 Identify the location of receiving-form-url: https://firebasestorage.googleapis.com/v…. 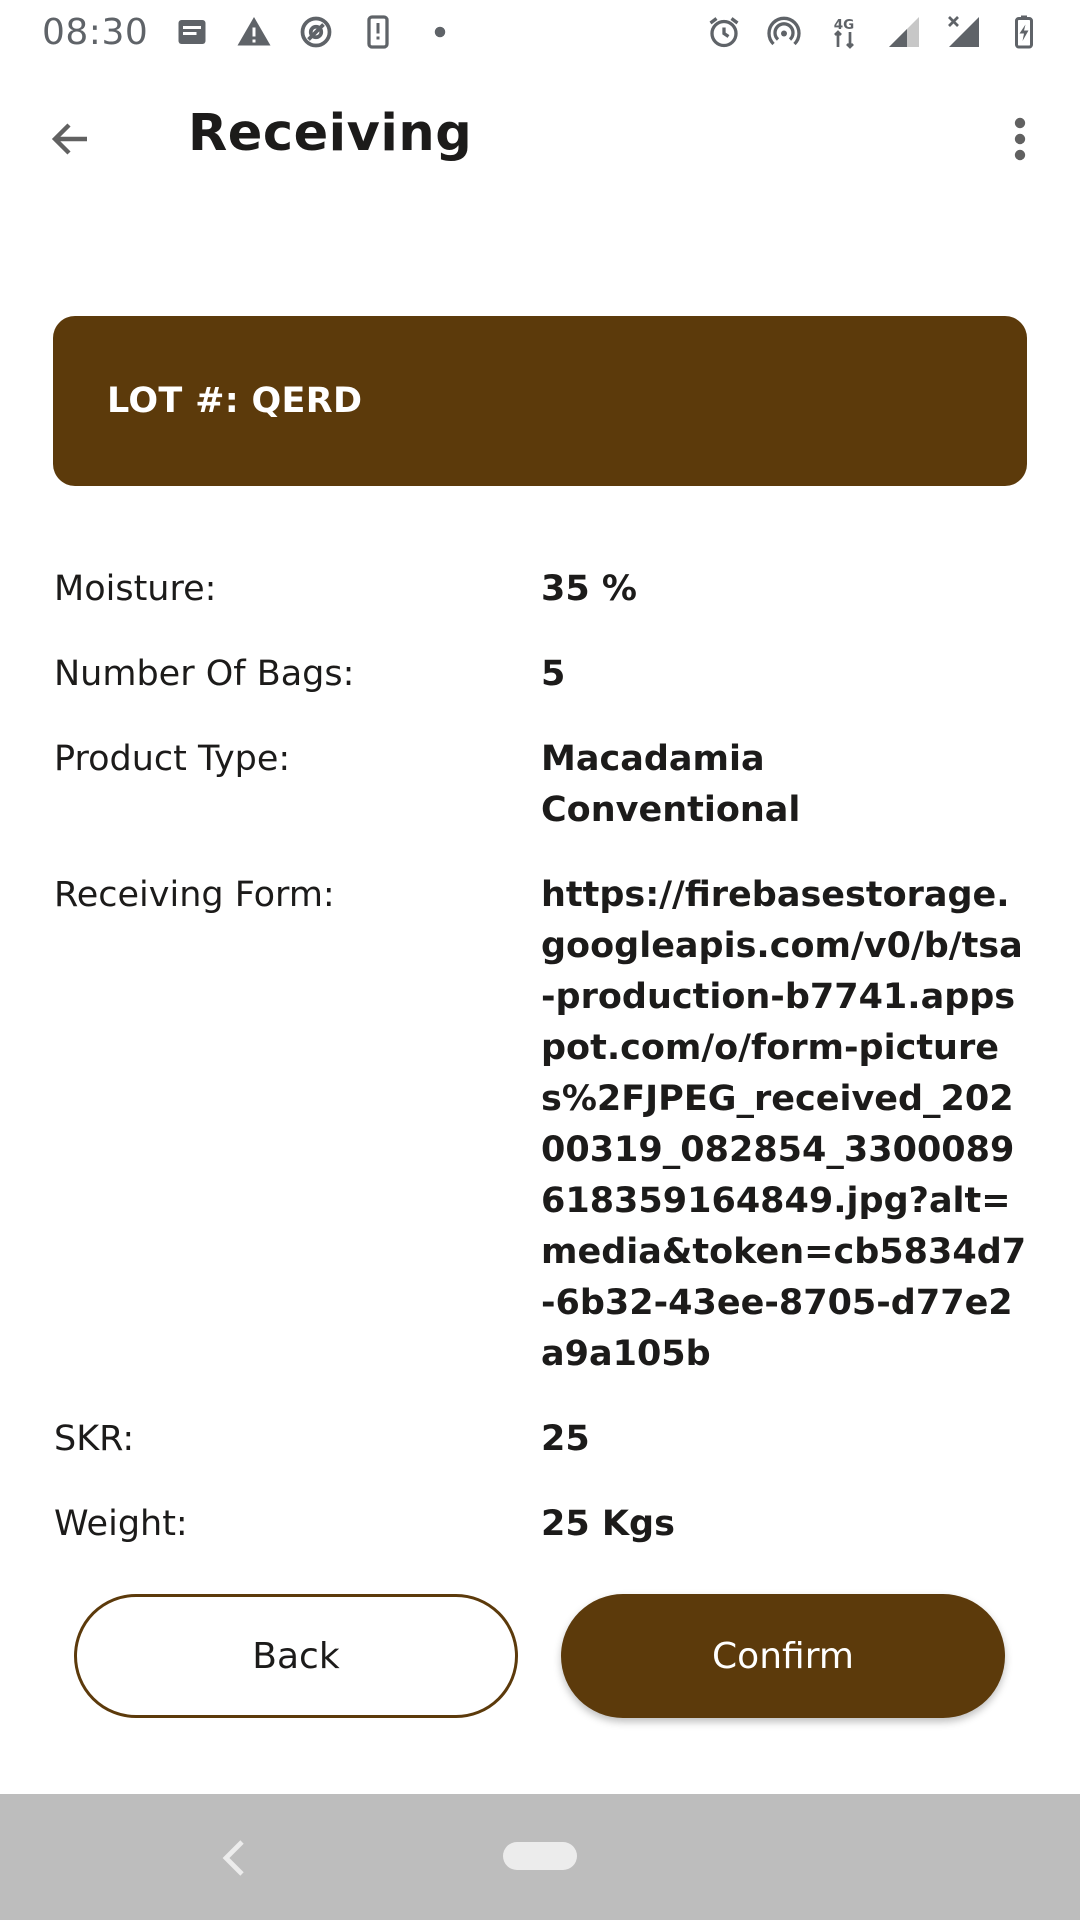
(784, 1124).